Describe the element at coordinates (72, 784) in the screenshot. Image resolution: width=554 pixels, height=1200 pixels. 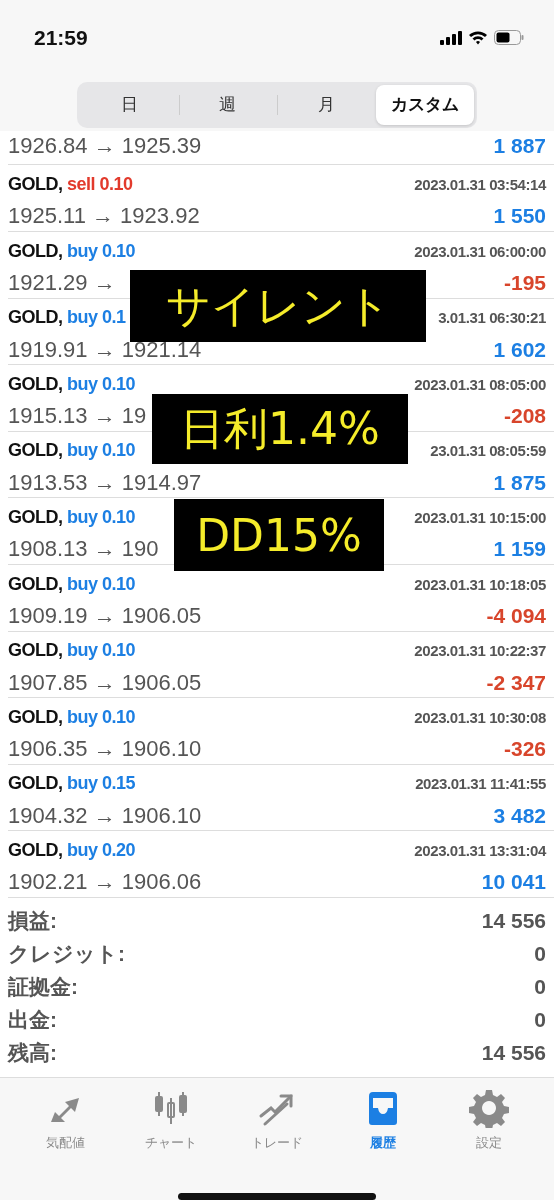
I see `deal-symbol: GOLD, buy 0.15` at that location.